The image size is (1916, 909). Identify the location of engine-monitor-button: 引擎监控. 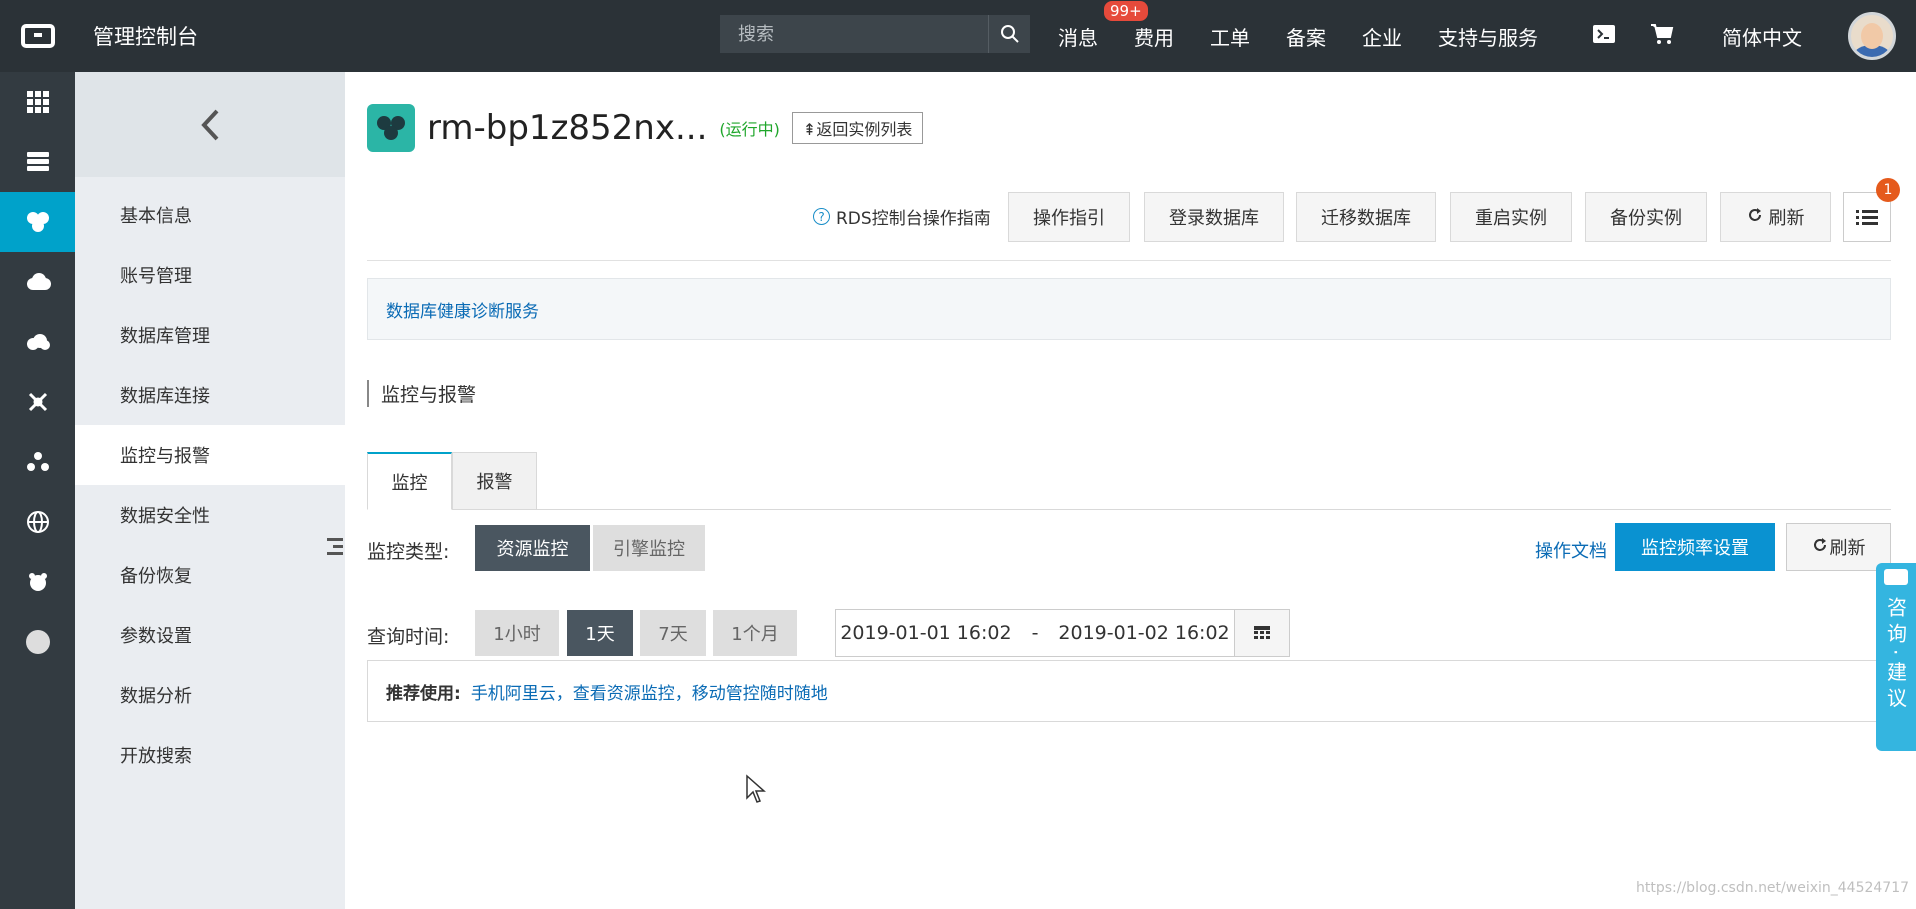
(649, 548).